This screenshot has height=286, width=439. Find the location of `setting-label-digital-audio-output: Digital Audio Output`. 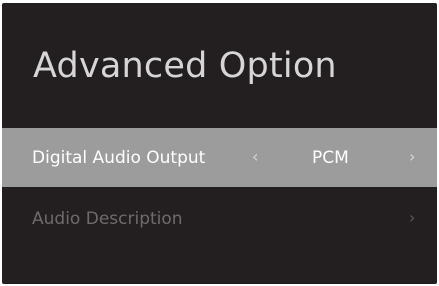

setting-label-digital-audio-output: Digital Audio Output is located at coordinates (119, 158).